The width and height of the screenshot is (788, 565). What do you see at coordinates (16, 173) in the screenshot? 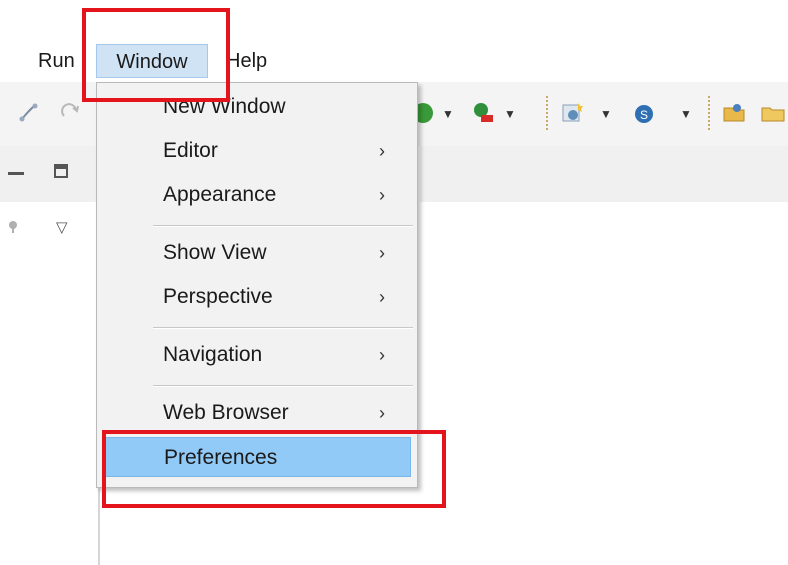
I see `minimize-icon` at bounding box center [16, 173].